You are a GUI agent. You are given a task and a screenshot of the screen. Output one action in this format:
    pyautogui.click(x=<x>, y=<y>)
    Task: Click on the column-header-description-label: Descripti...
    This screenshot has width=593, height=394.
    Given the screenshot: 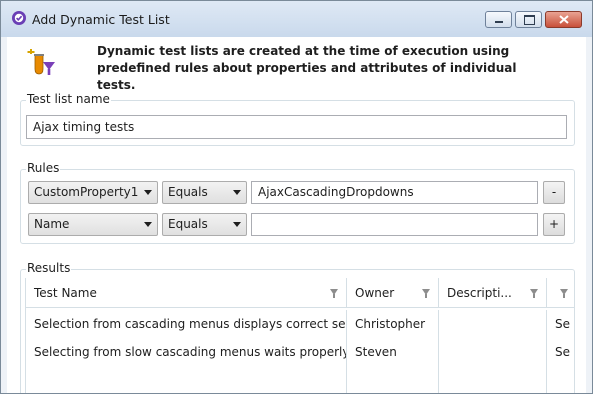 What is the action you would take?
    pyautogui.click(x=479, y=293)
    